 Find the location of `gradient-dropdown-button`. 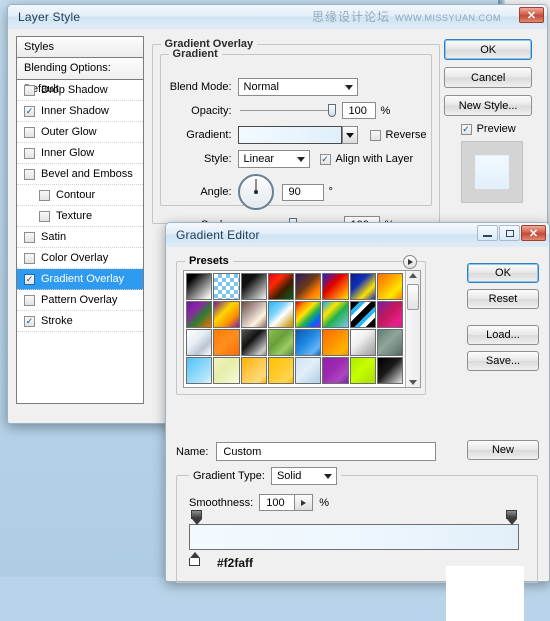

gradient-dropdown-button is located at coordinates (350, 135).